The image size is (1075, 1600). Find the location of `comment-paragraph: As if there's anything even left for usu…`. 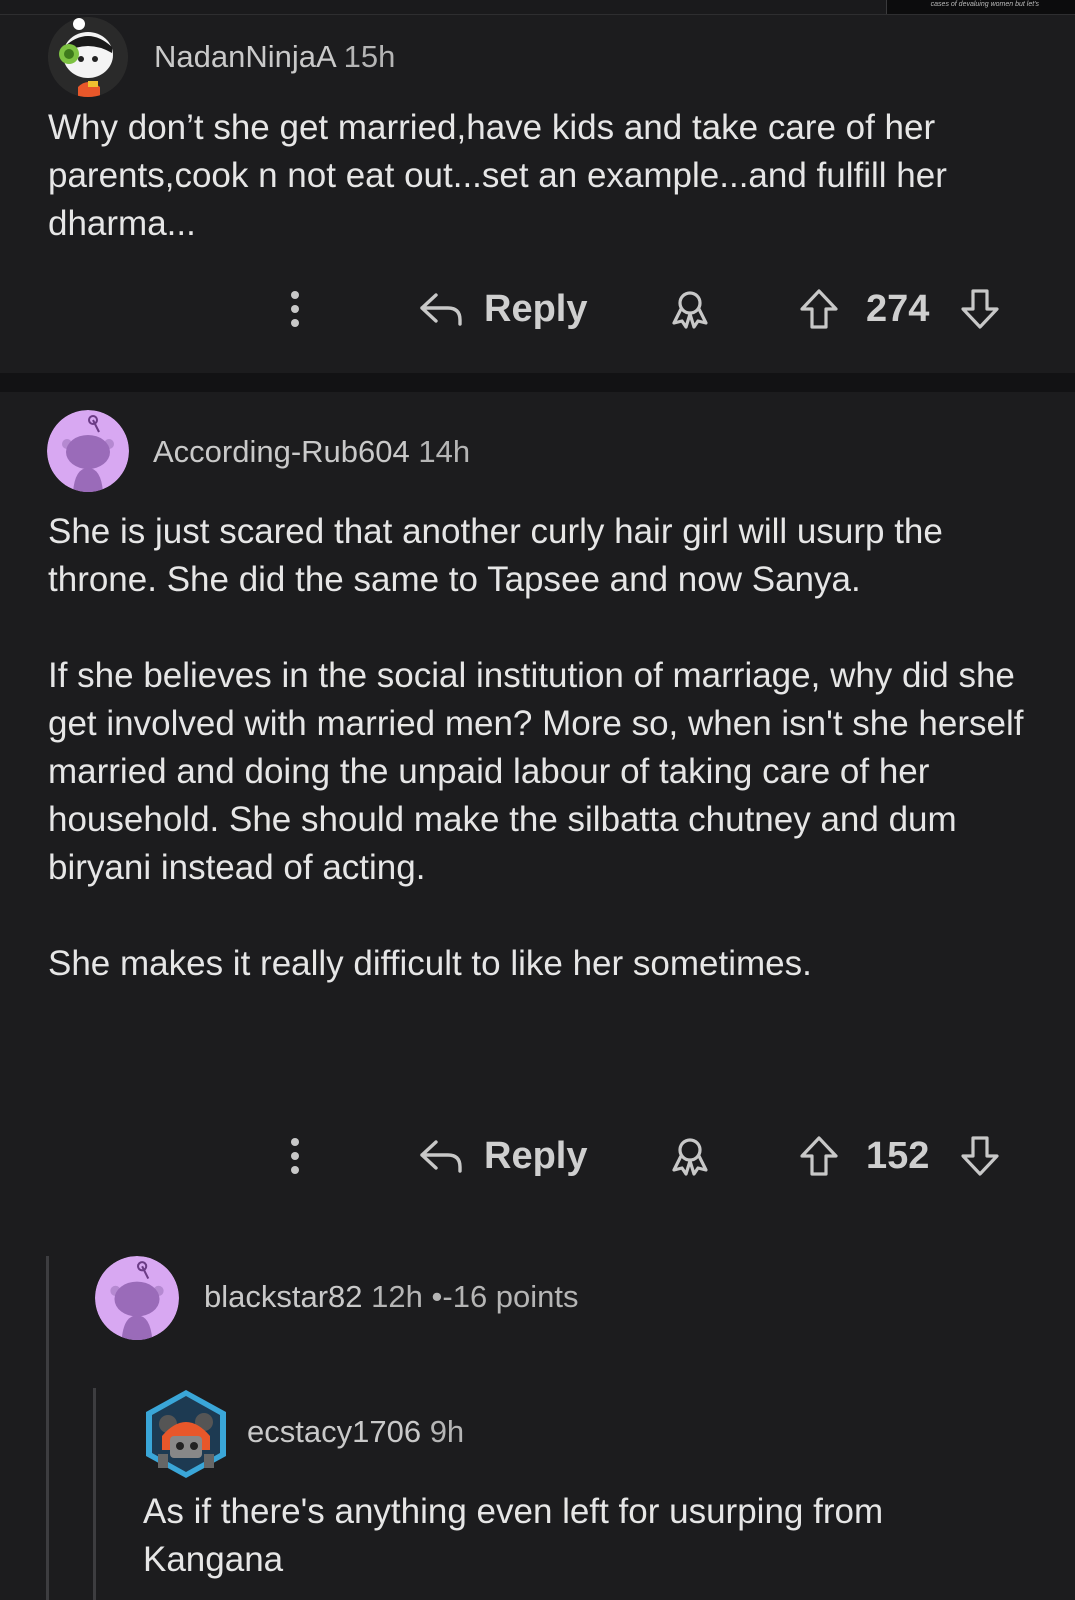

comment-paragraph: As if there's anything even left for usu… is located at coordinates (513, 1535).